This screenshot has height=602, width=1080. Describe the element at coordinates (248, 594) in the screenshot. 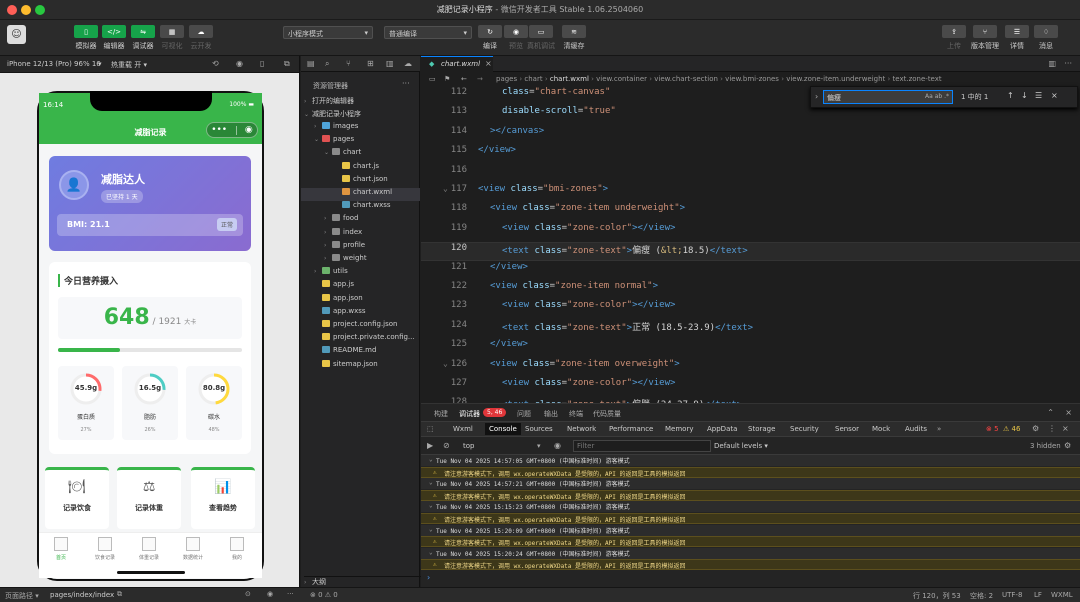

I see `inspect-element-icon: ⊙` at that location.